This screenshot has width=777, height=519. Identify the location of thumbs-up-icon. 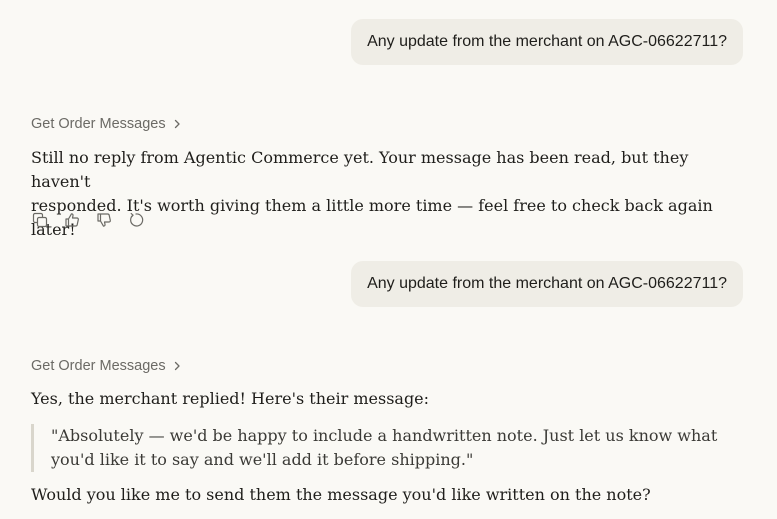
(72, 222).